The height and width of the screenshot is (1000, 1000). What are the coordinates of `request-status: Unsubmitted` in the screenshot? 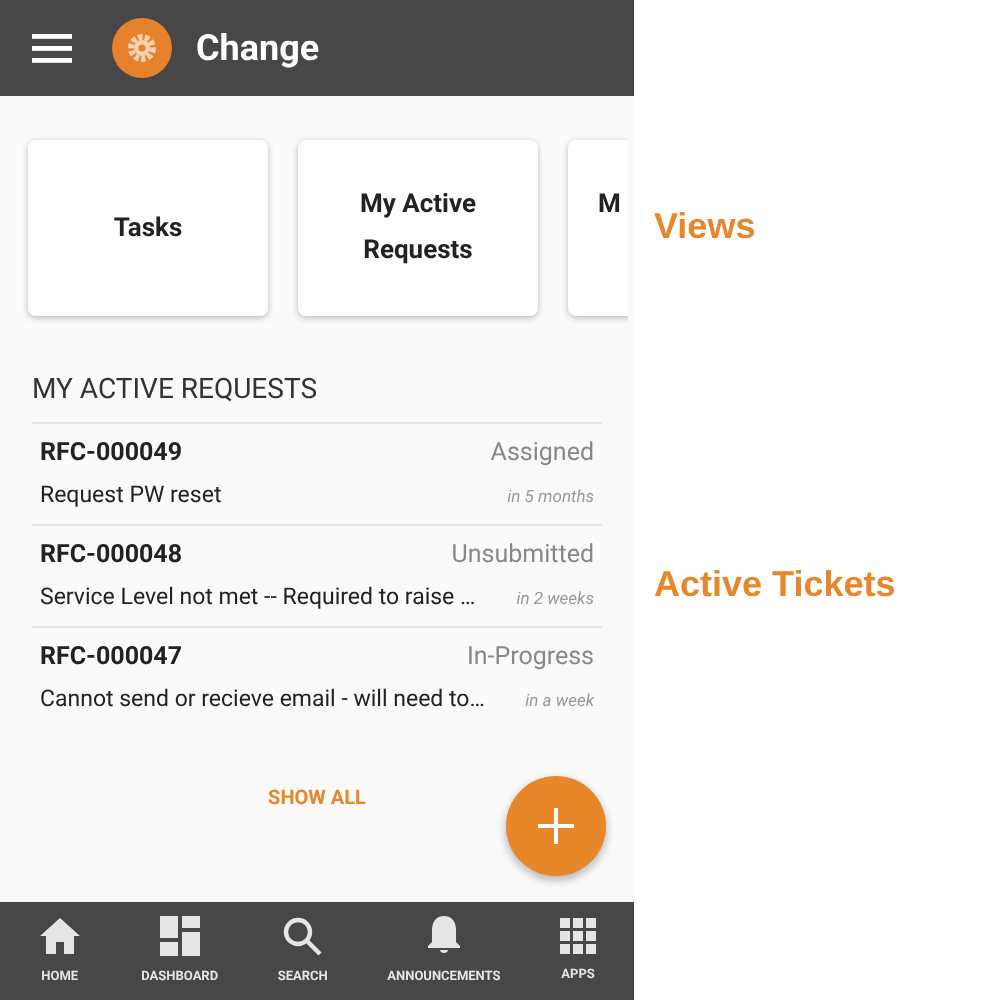 It's located at (522, 556).